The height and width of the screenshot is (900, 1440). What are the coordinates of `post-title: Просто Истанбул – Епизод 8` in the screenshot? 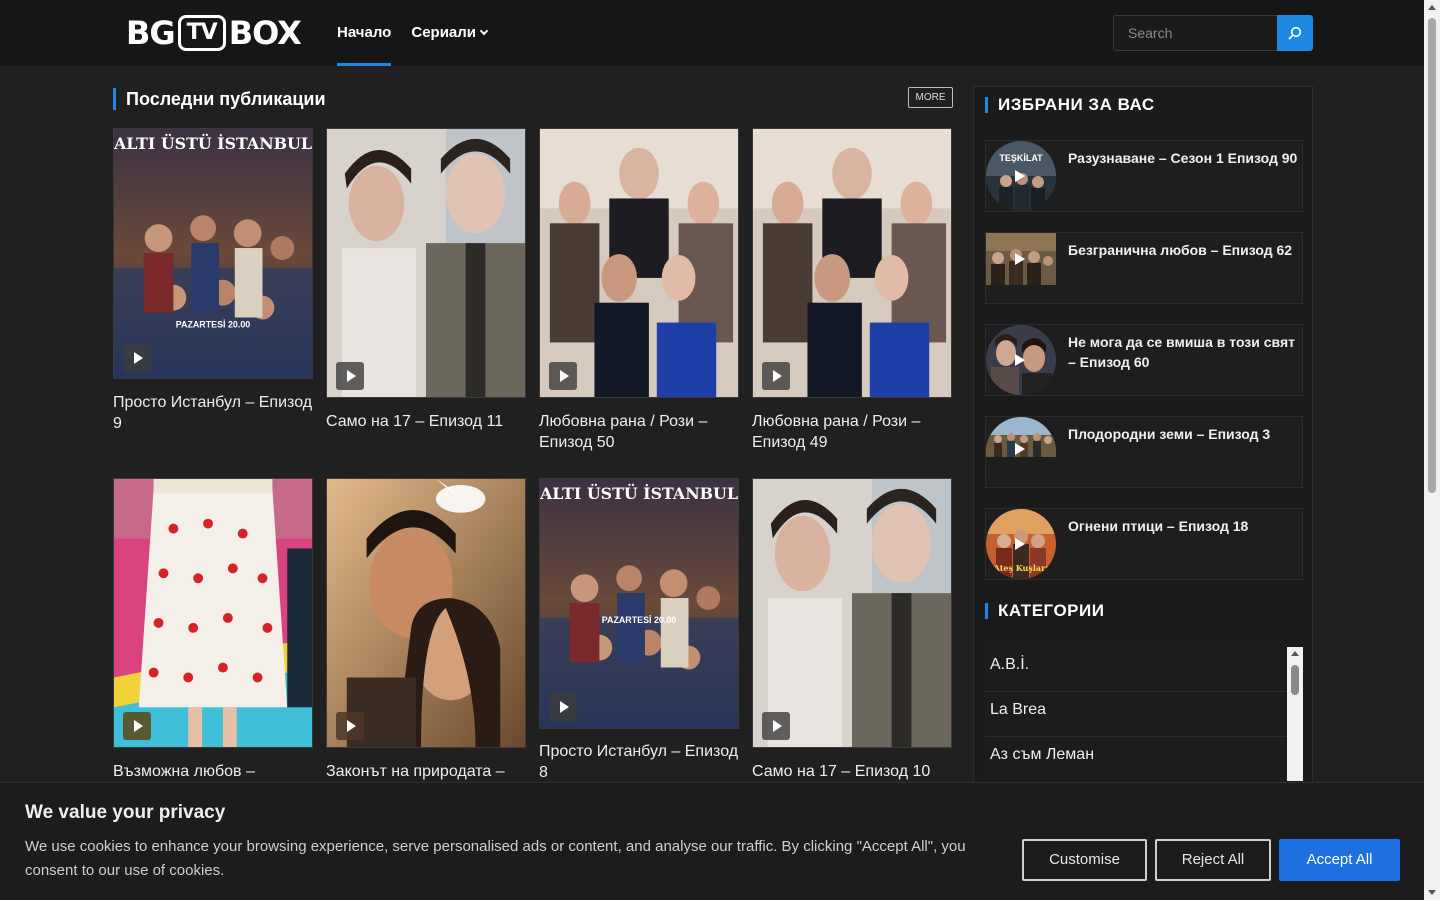 It's located at (639, 762).